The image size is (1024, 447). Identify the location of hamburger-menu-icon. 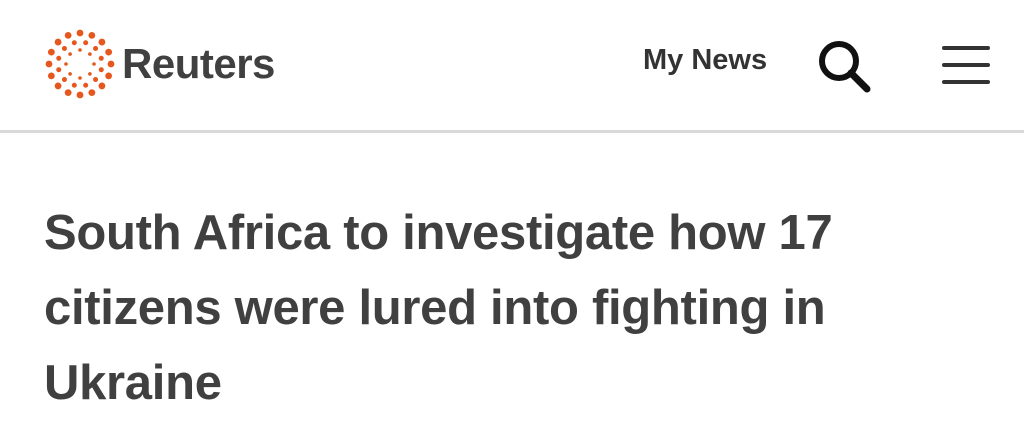
(966, 65).